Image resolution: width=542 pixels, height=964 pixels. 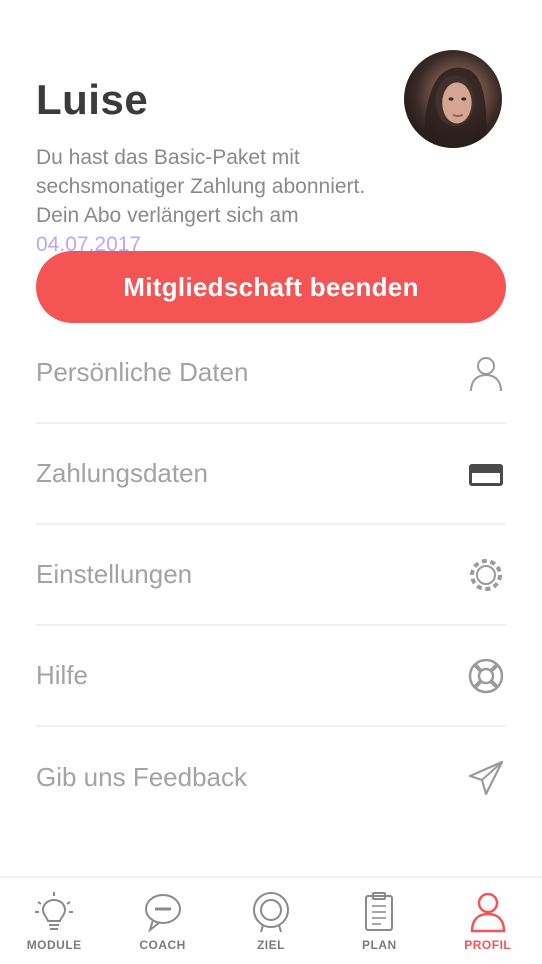 I want to click on nav-item-plan: PLAN, so click(x=379, y=915).